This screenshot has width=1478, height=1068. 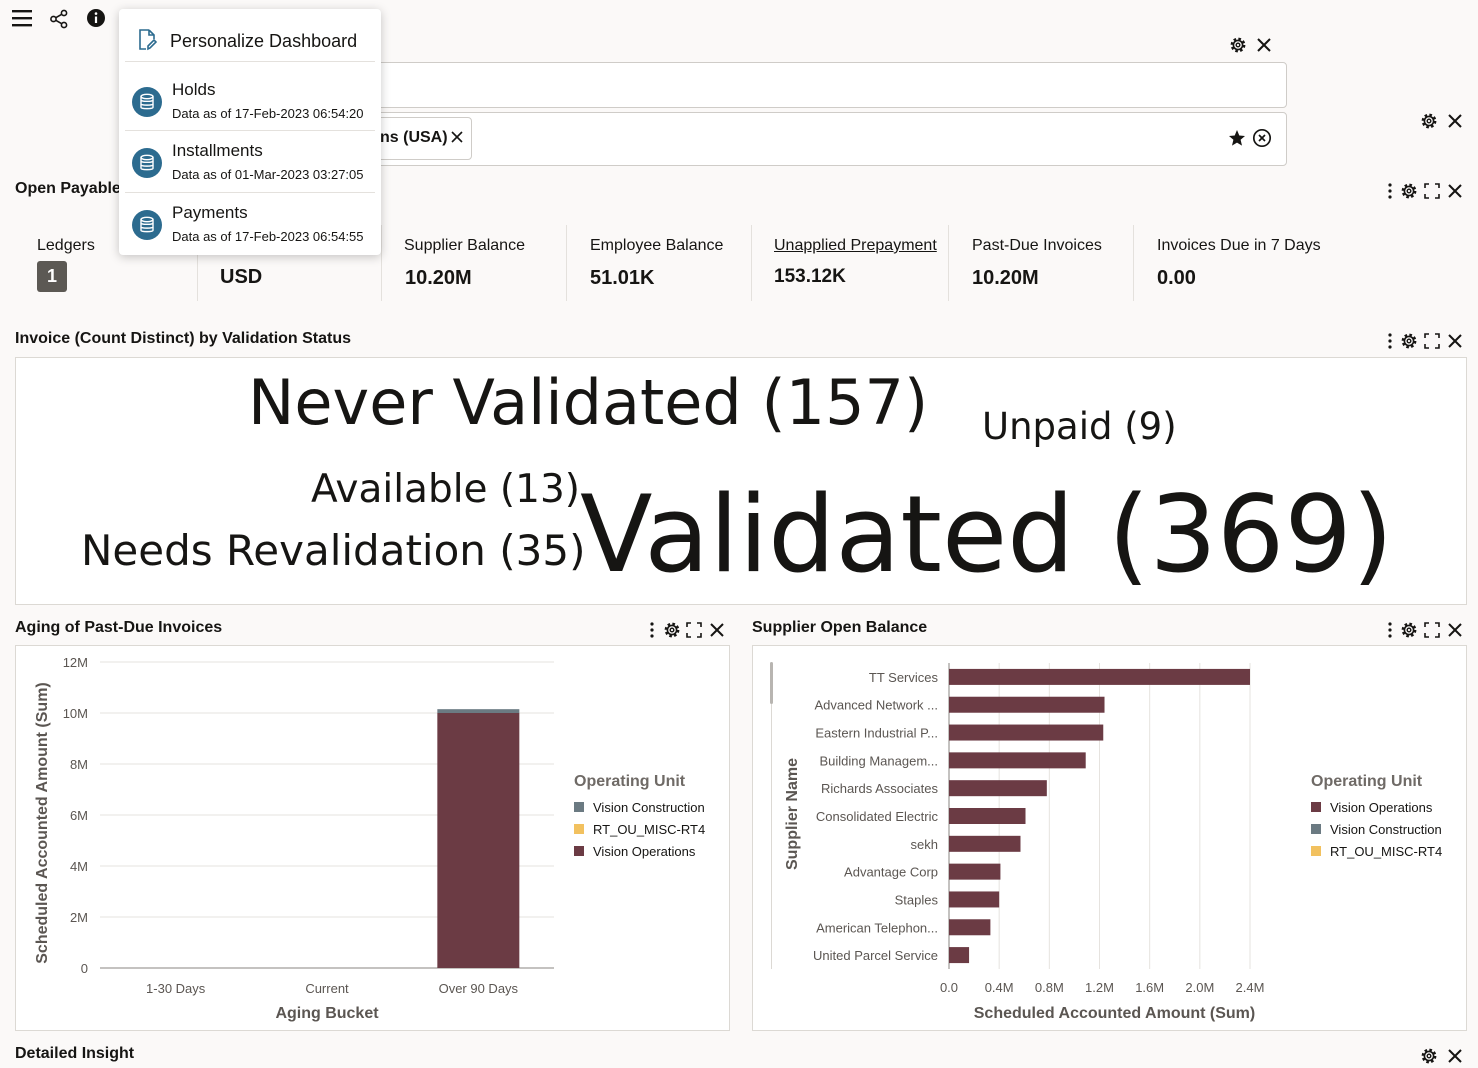 What do you see at coordinates (1432, 191) in the screenshot?
I see `open-payables-expand-icon` at bounding box center [1432, 191].